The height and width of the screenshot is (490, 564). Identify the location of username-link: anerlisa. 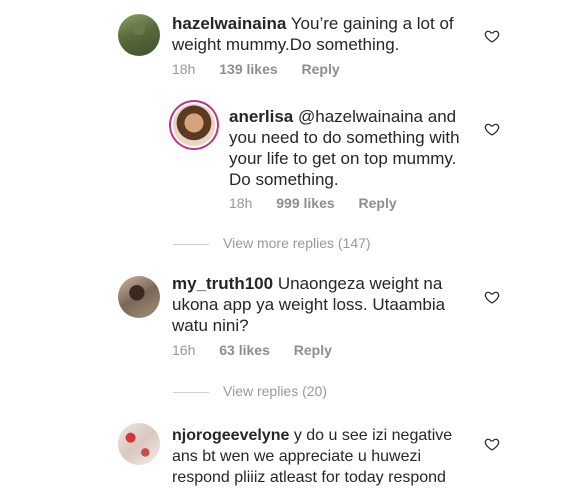
(261, 116).